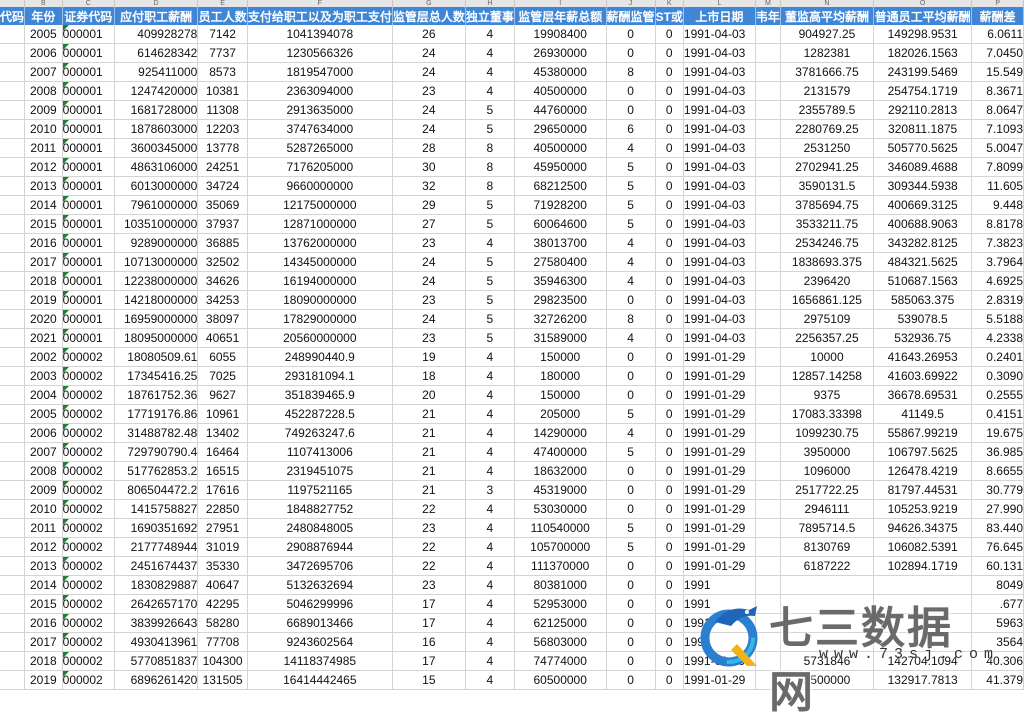 The width and height of the screenshot is (1024, 720). What do you see at coordinates (320, 585) in the screenshot?
I see `table-cell: 5132632694` at bounding box center [320, 585].